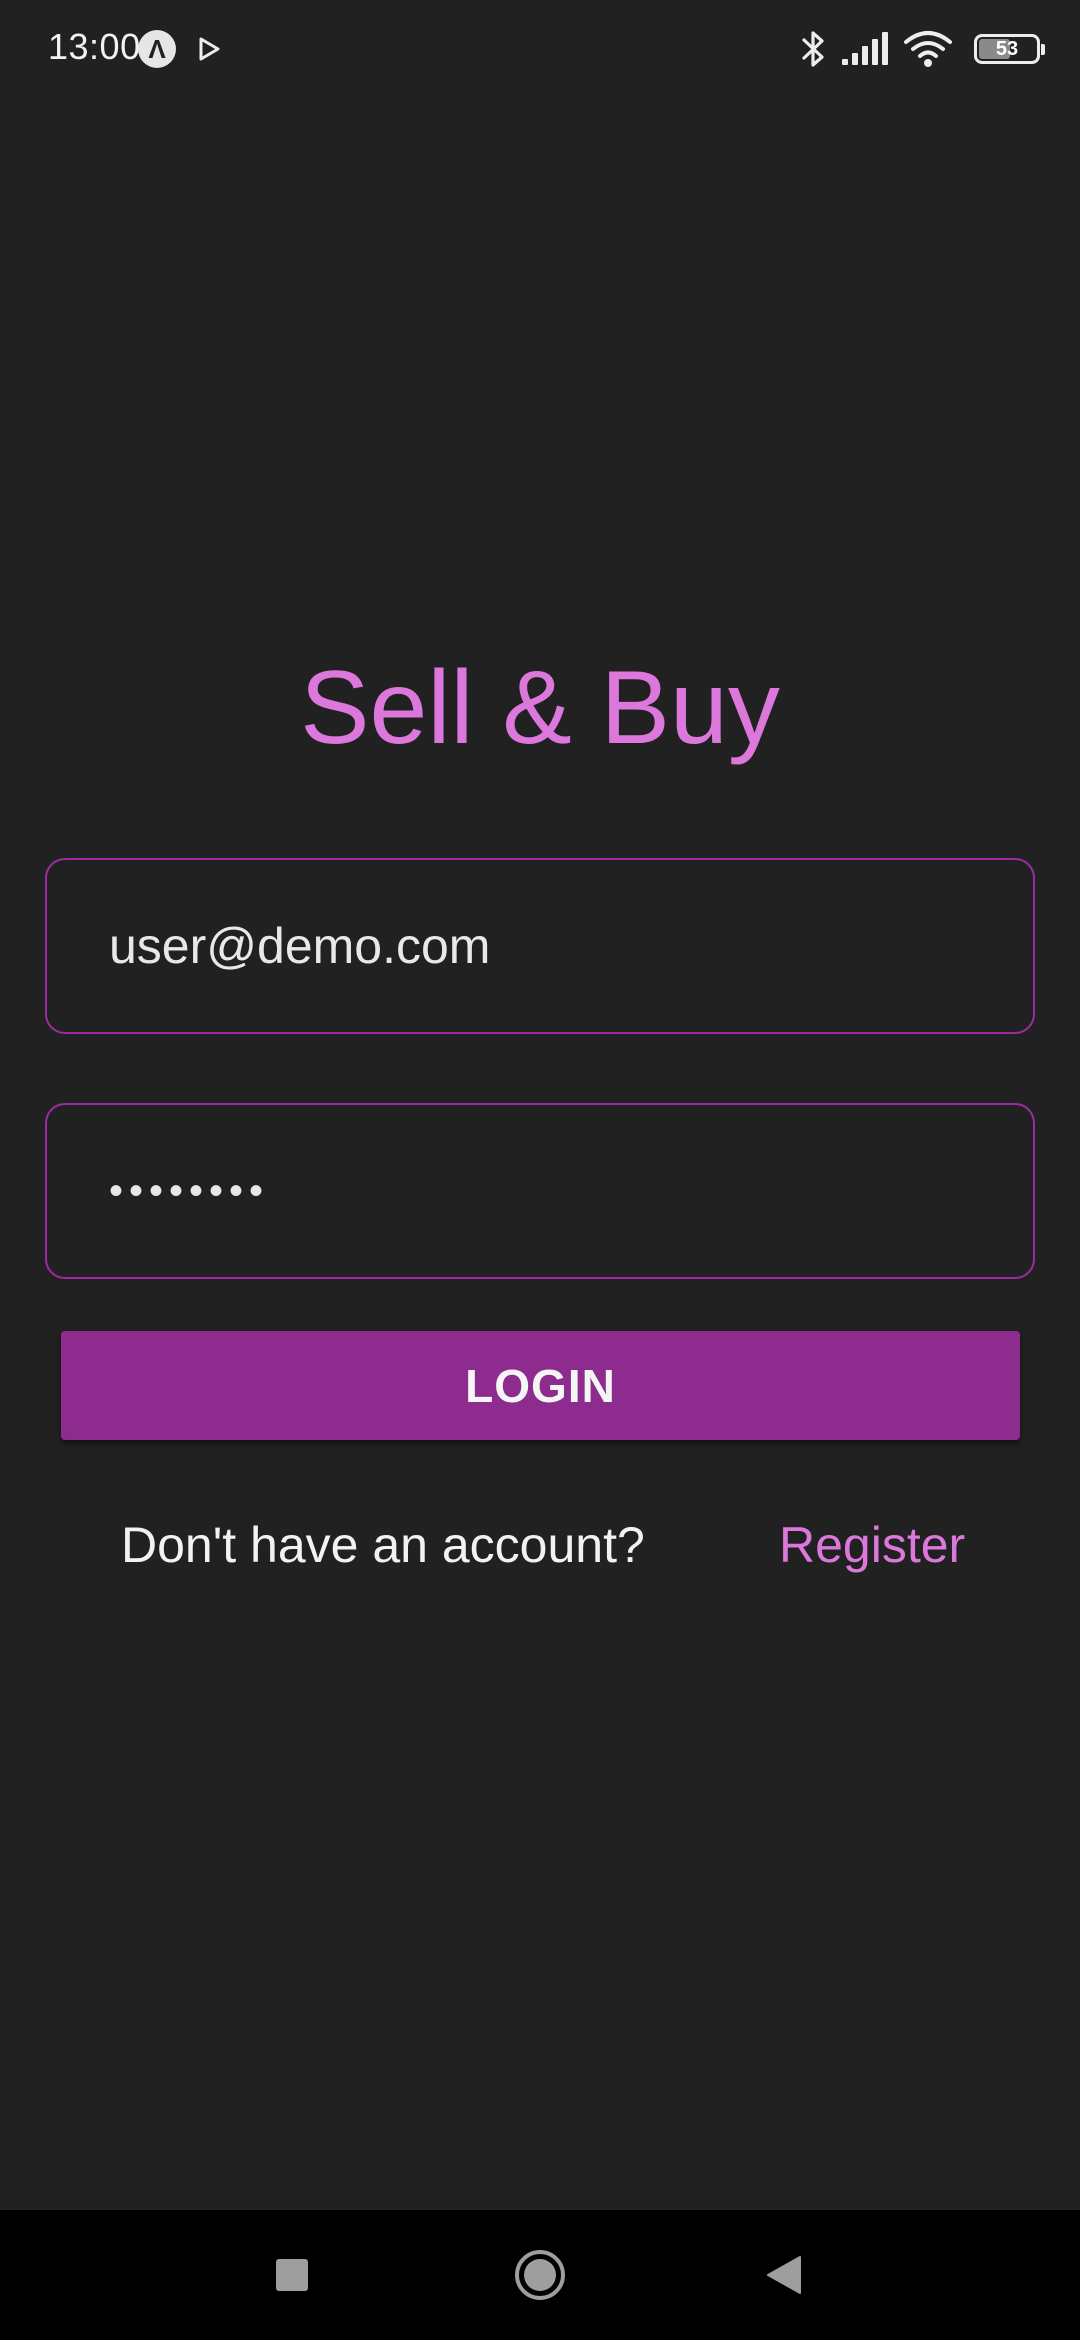 The image size is (1080, 2340). Describe the element at coordinates (540, 50) in the screenshot. I see `status-bar: 13:00 Λ 53` at that location.